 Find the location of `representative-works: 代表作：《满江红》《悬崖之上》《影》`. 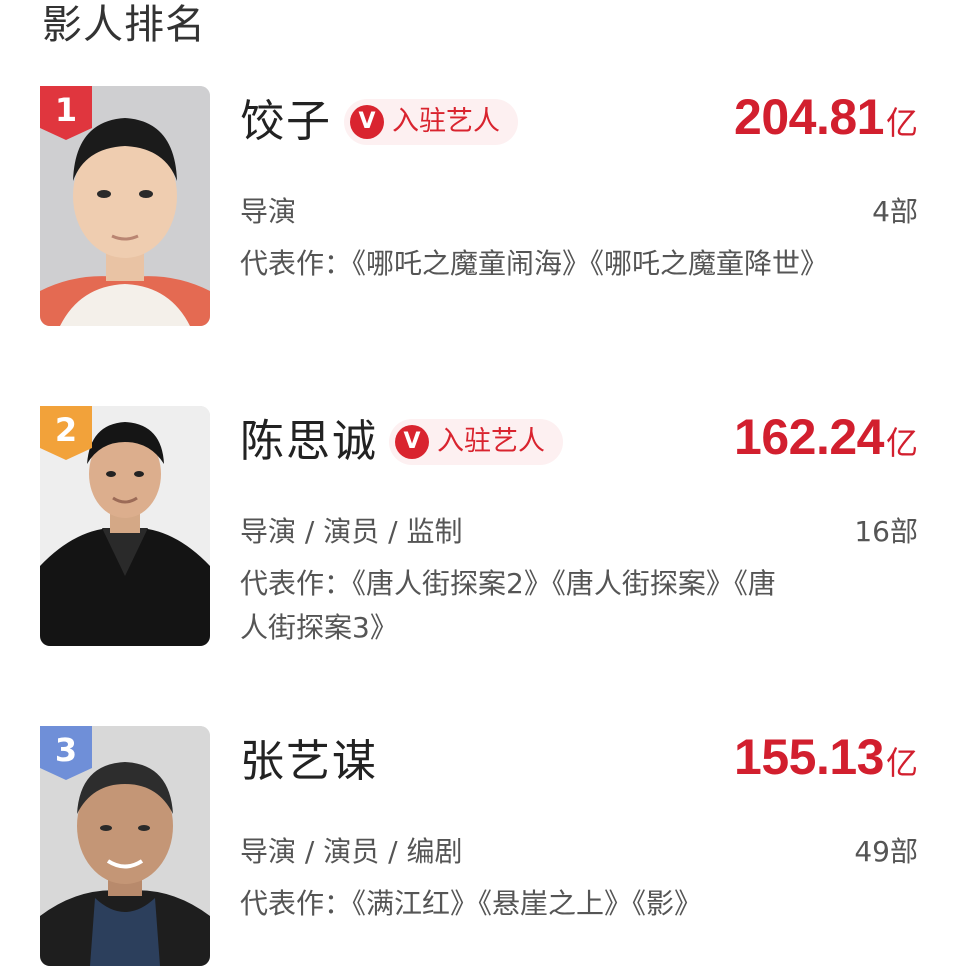

representative-works: 代表作：《满江红》《悬崖之上》《影》 is located at coordinates (471, 903).